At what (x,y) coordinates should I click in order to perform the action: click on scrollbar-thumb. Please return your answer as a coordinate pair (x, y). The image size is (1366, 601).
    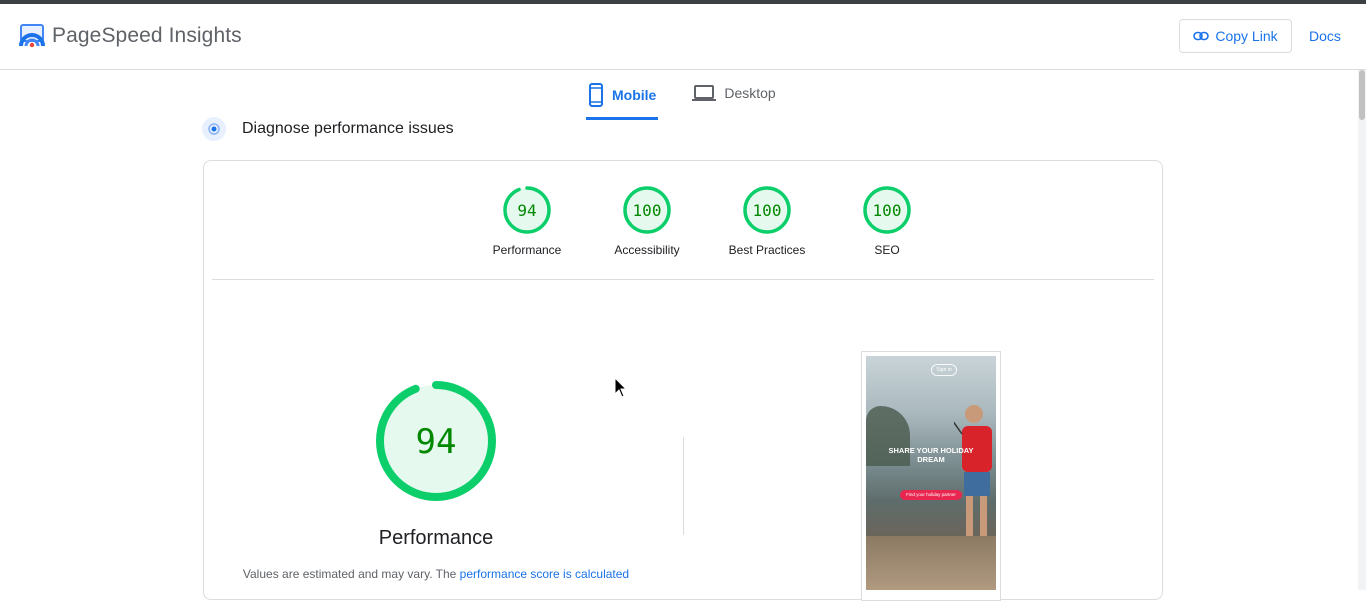
    Looking at the image, I should click on (1362, 95).